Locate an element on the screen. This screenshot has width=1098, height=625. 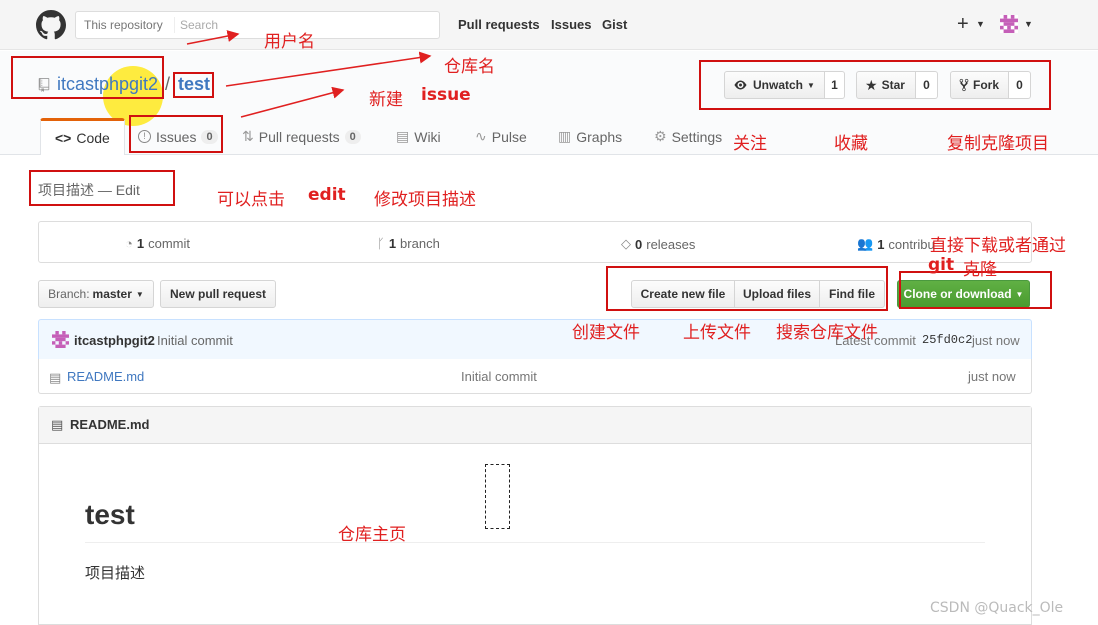
annotation-username: 用户名 is located at coordinates (289, 42).